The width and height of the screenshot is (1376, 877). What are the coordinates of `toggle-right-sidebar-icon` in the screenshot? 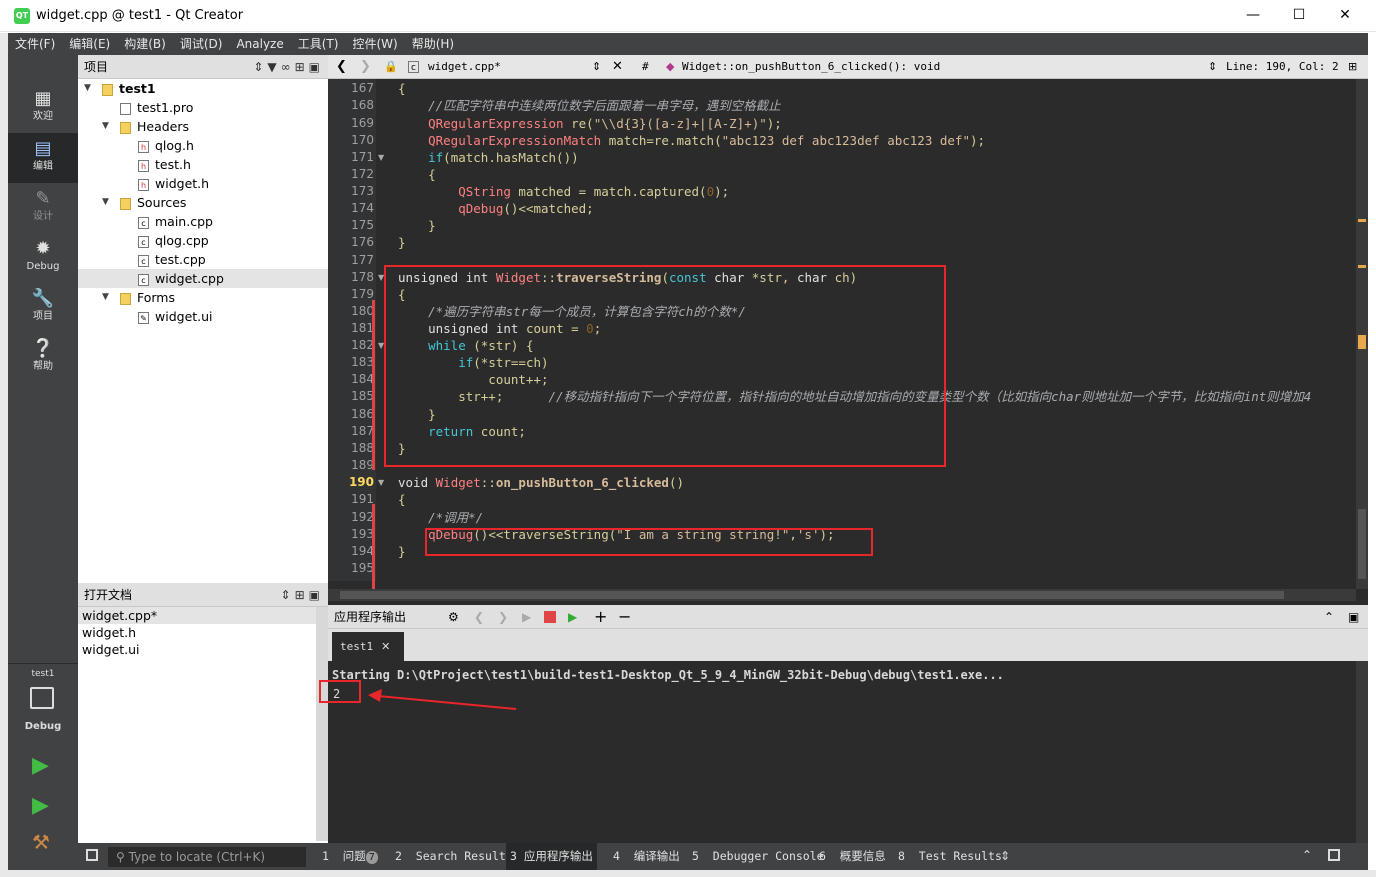 It's located at (1334, 855).